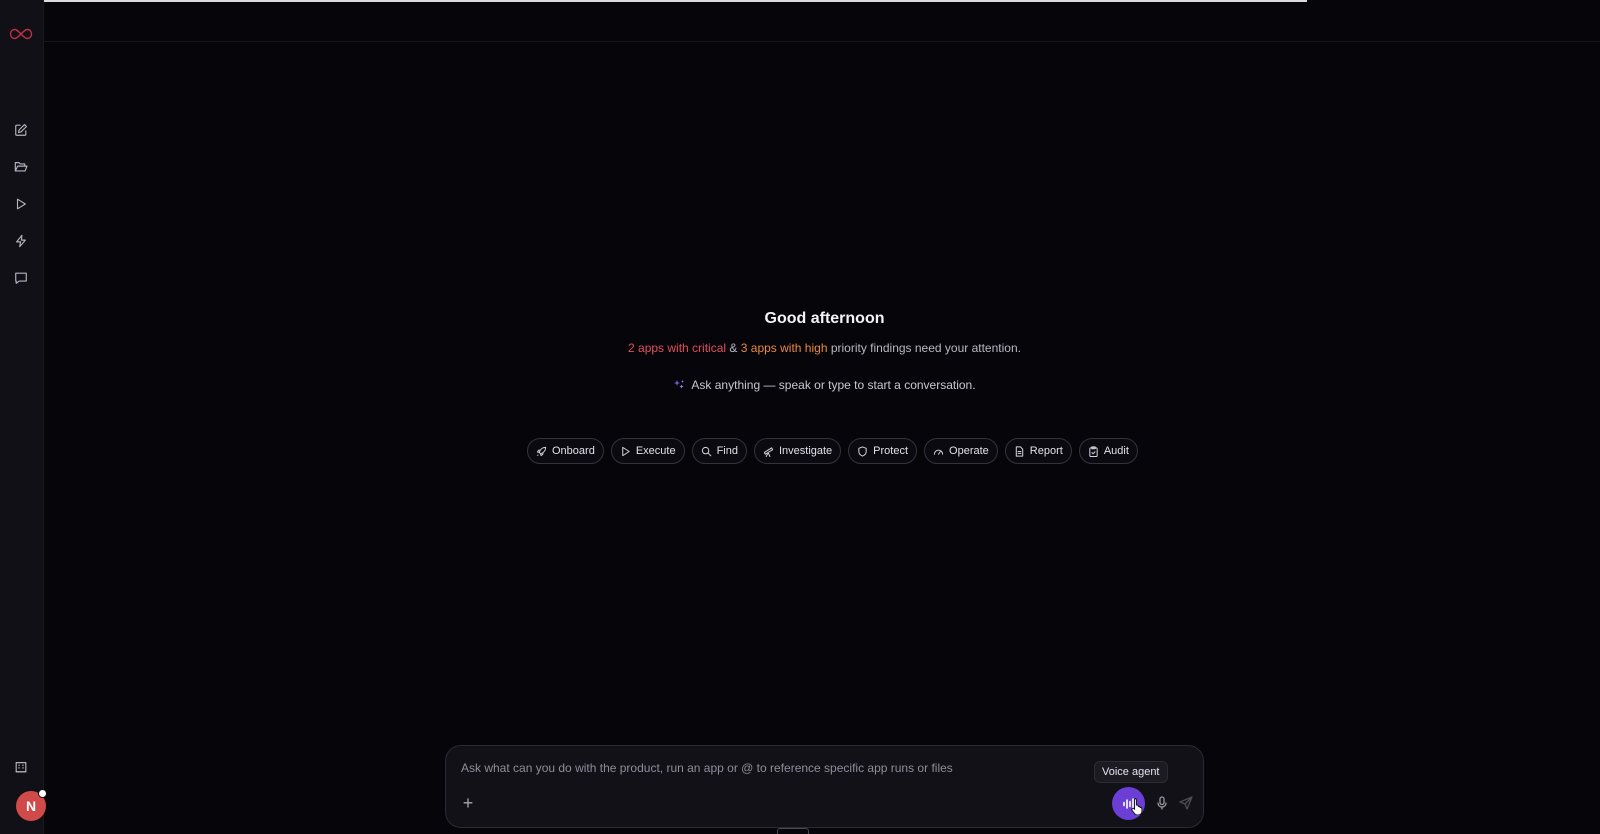  What do you see at coordinates (784, 348) in the screenshot?
I see `high-apps-link: 3 apps with high` at bounding box center [784, 348].